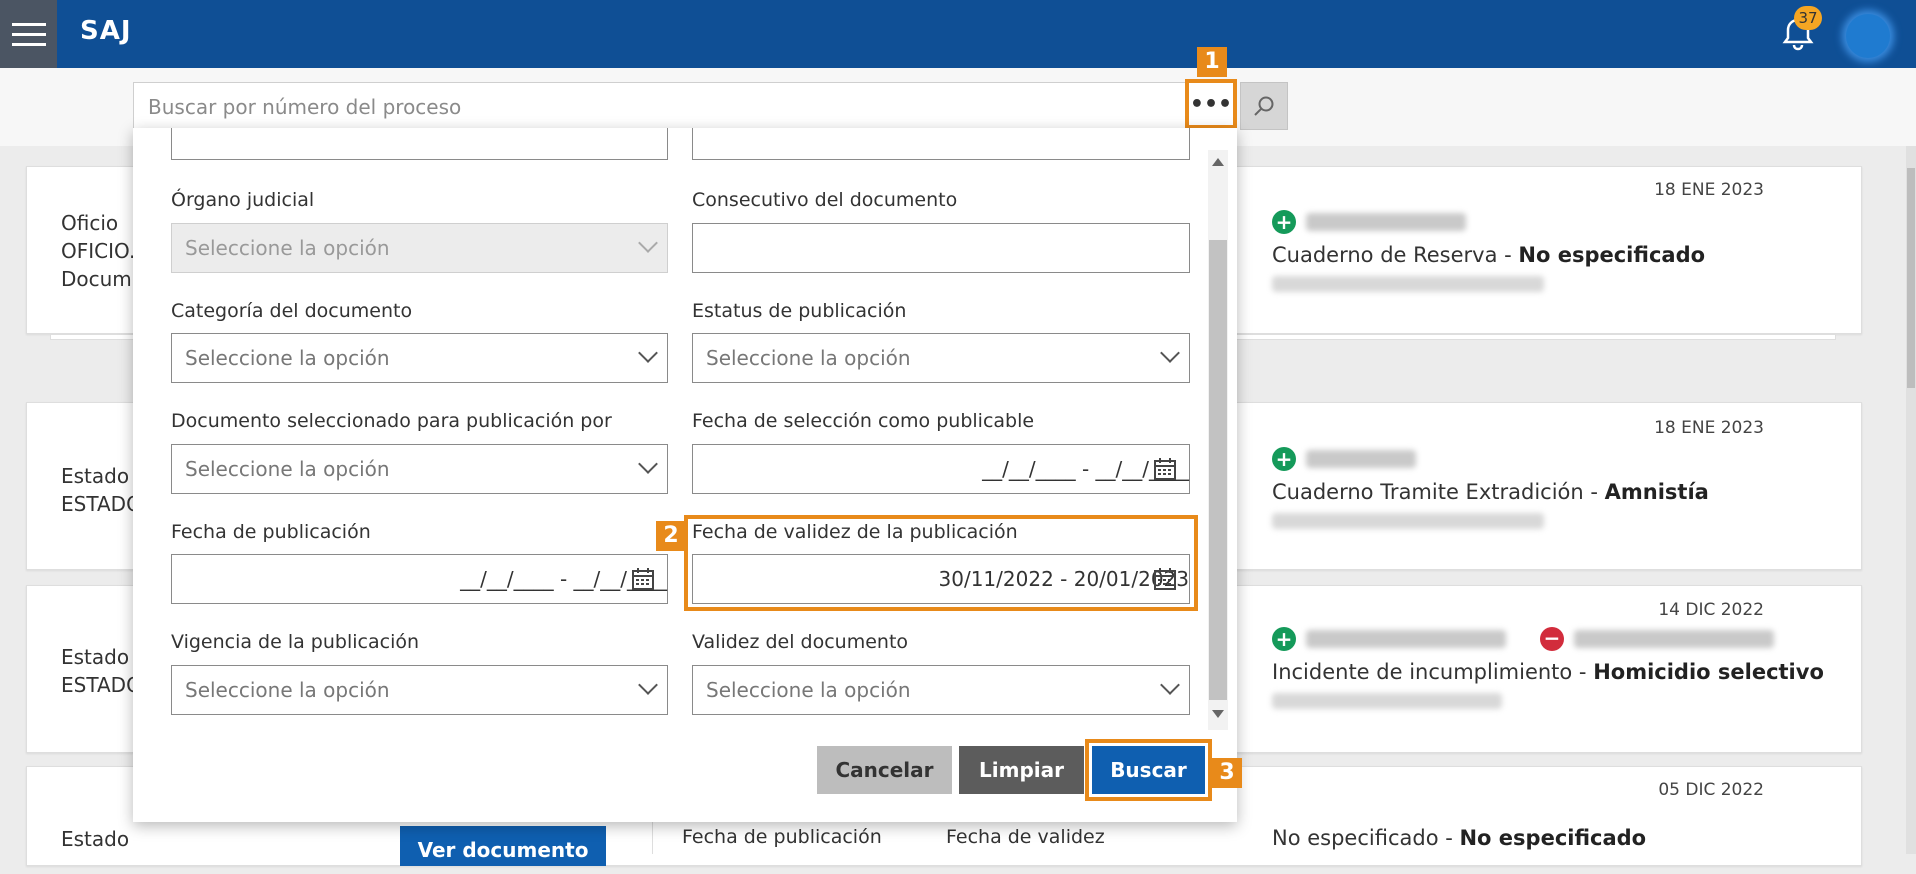 This screenshot has height=874, width=1916. I want to click on scroll-up-icon, so click(1218, 162).